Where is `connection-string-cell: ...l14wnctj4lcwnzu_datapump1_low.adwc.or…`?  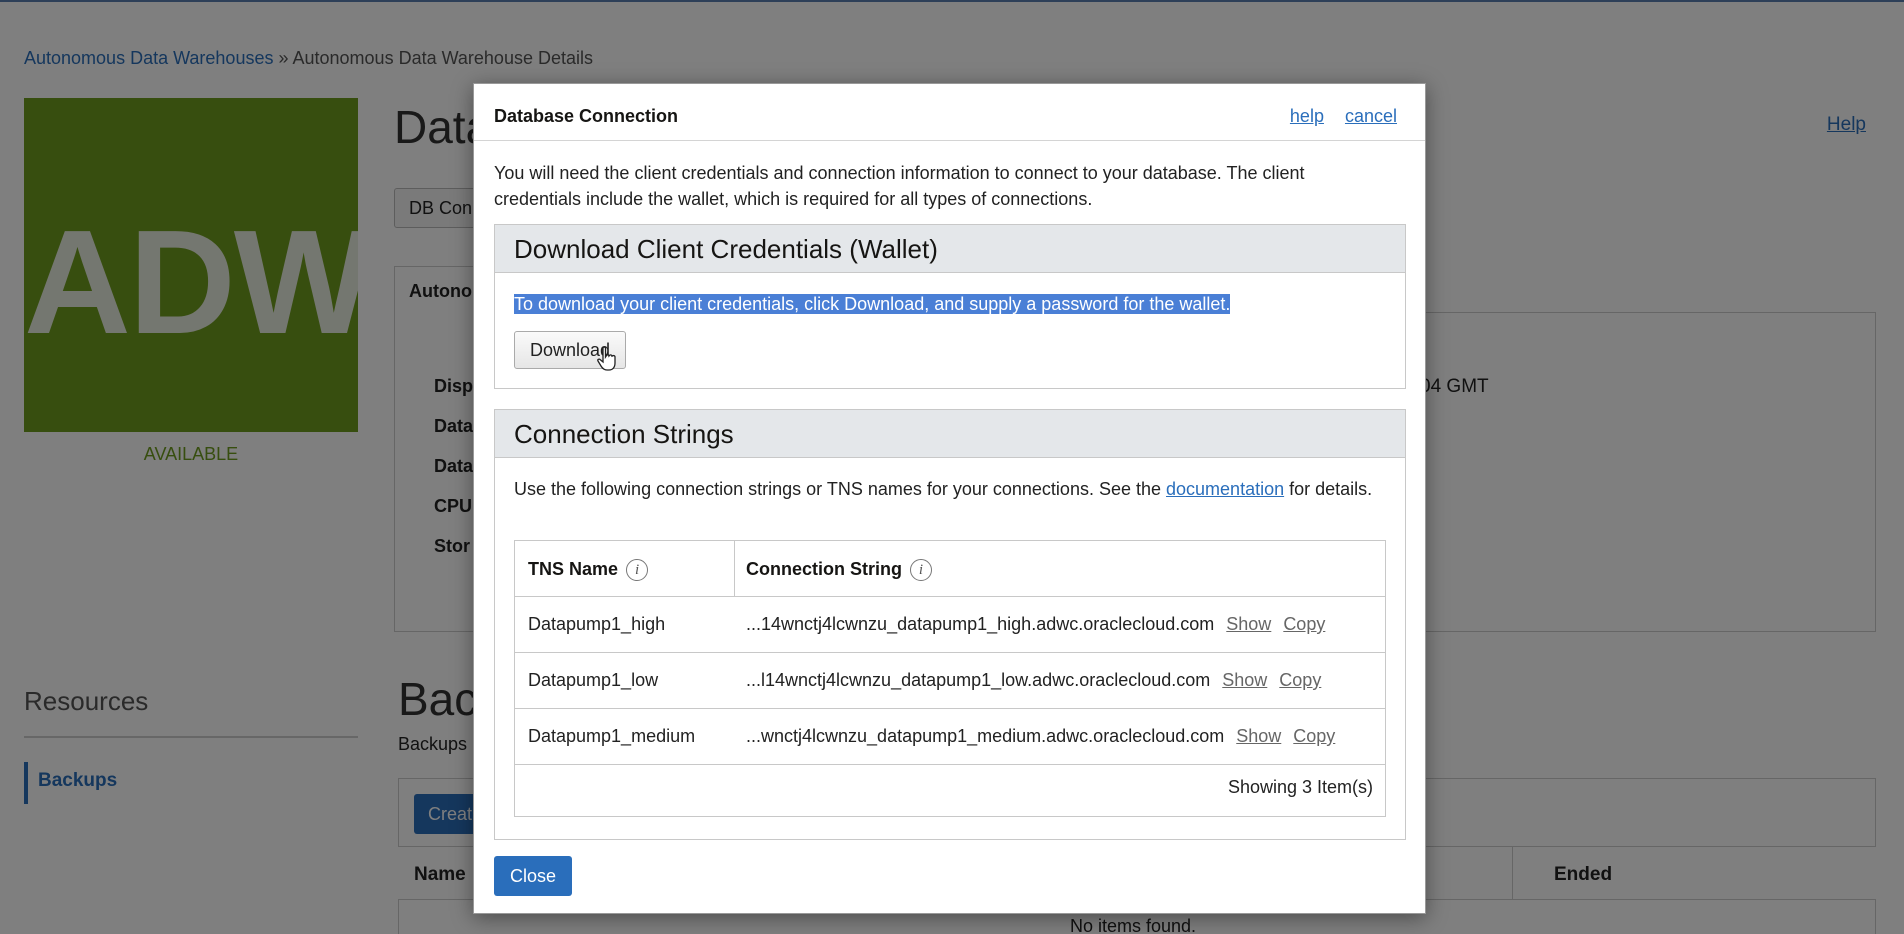 connection-string-cell: ...l14wnctj4lcwnzu_datapump1_low.adwc.or… is located at coordinates (1033, 680).